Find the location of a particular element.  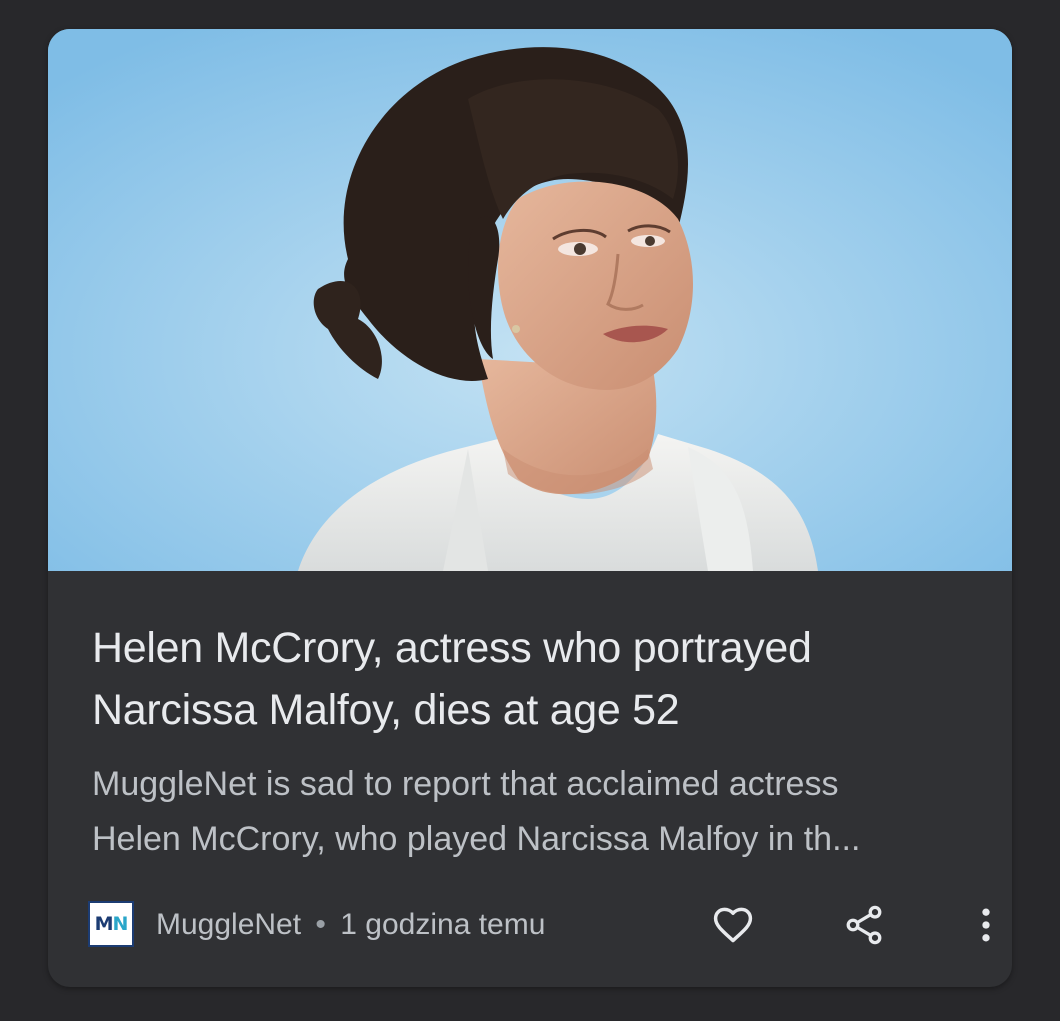

like-button is located at coordinates (733, 925).